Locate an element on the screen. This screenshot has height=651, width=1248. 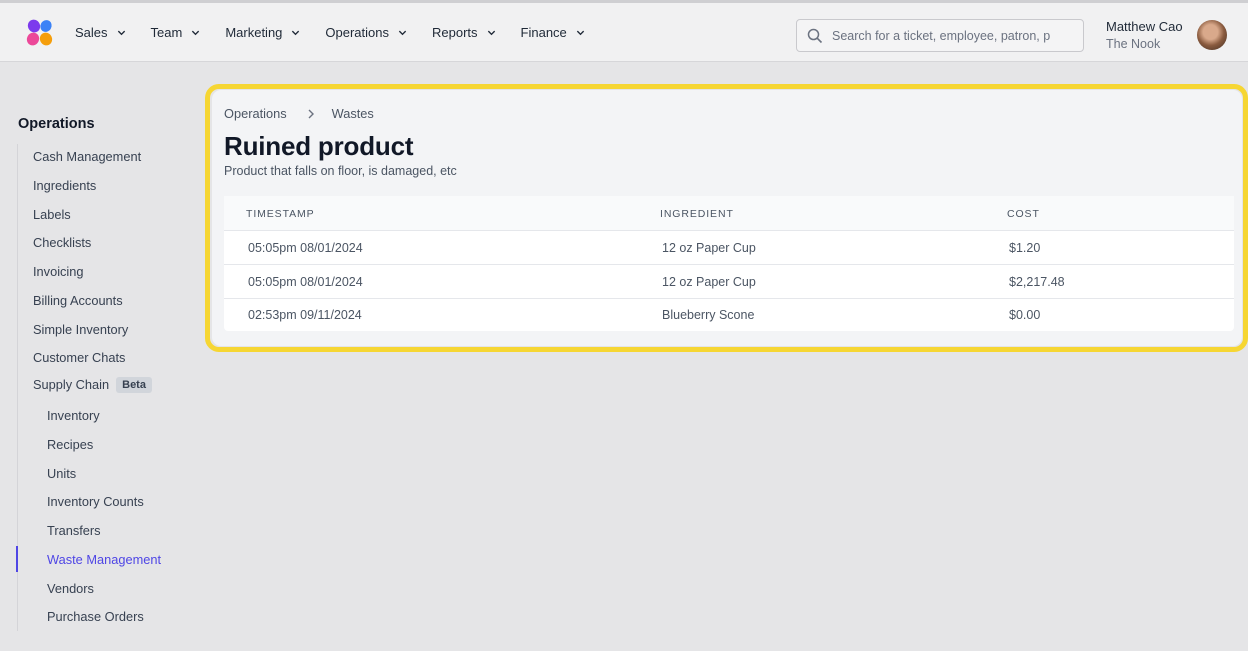
sidebar-item-supply-chain: Supply Chain Beta is located at coordinates (92, 385).